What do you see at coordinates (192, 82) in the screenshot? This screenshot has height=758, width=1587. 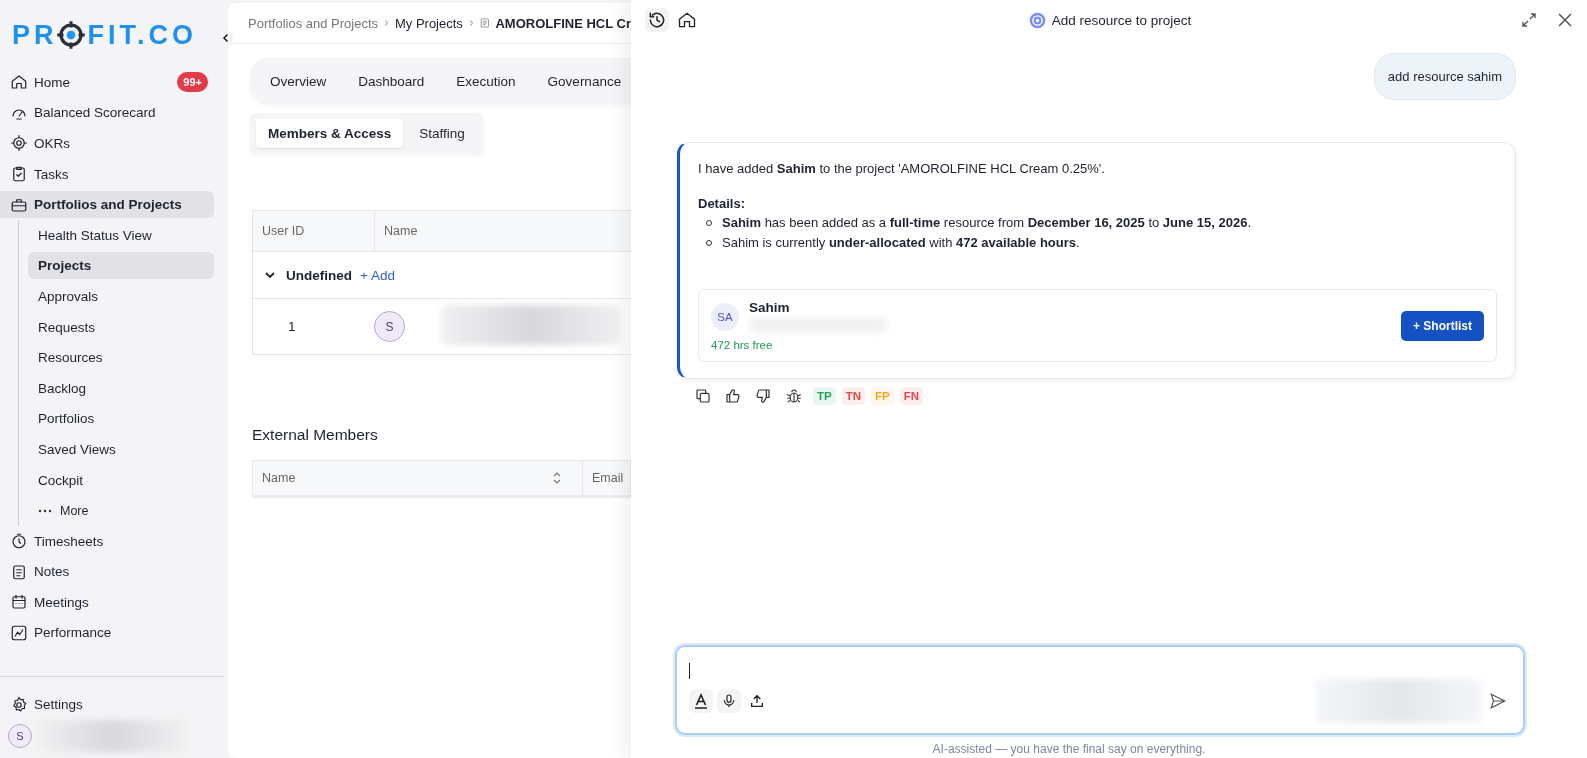 I see `notification-badge: 99+` at bounding box center [192, 82].